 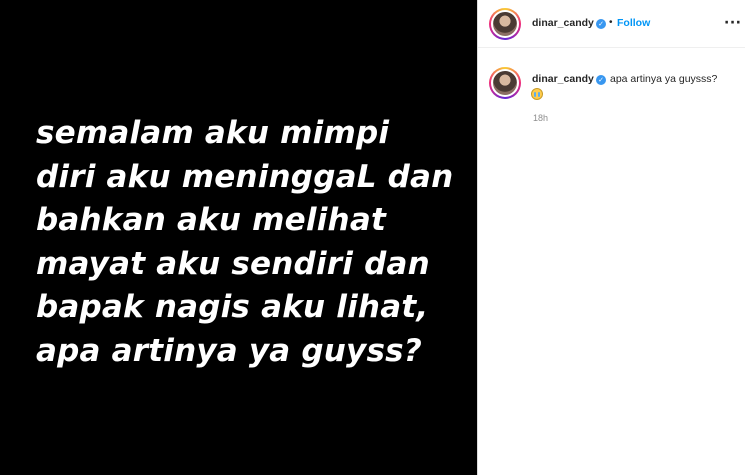 I want to click on post-header: dinar_candy ✓ • Follow ···, so click(x=611, y=24).